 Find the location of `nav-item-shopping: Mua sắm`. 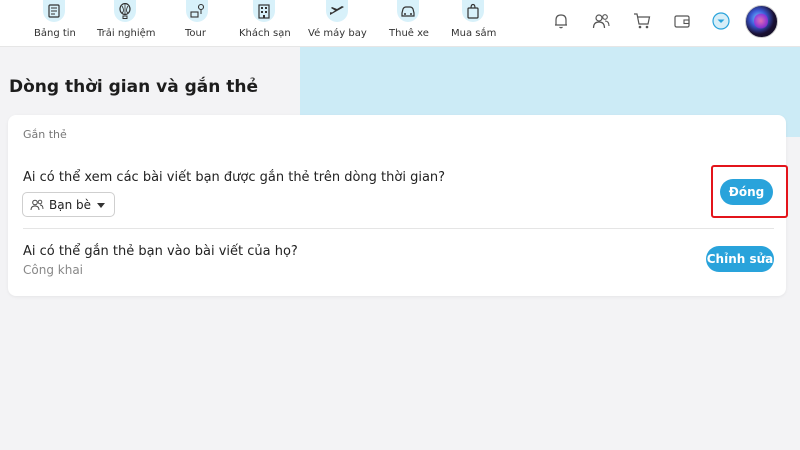

nav-item-shopping: Mua sắm is located at coordinates (474, 23).